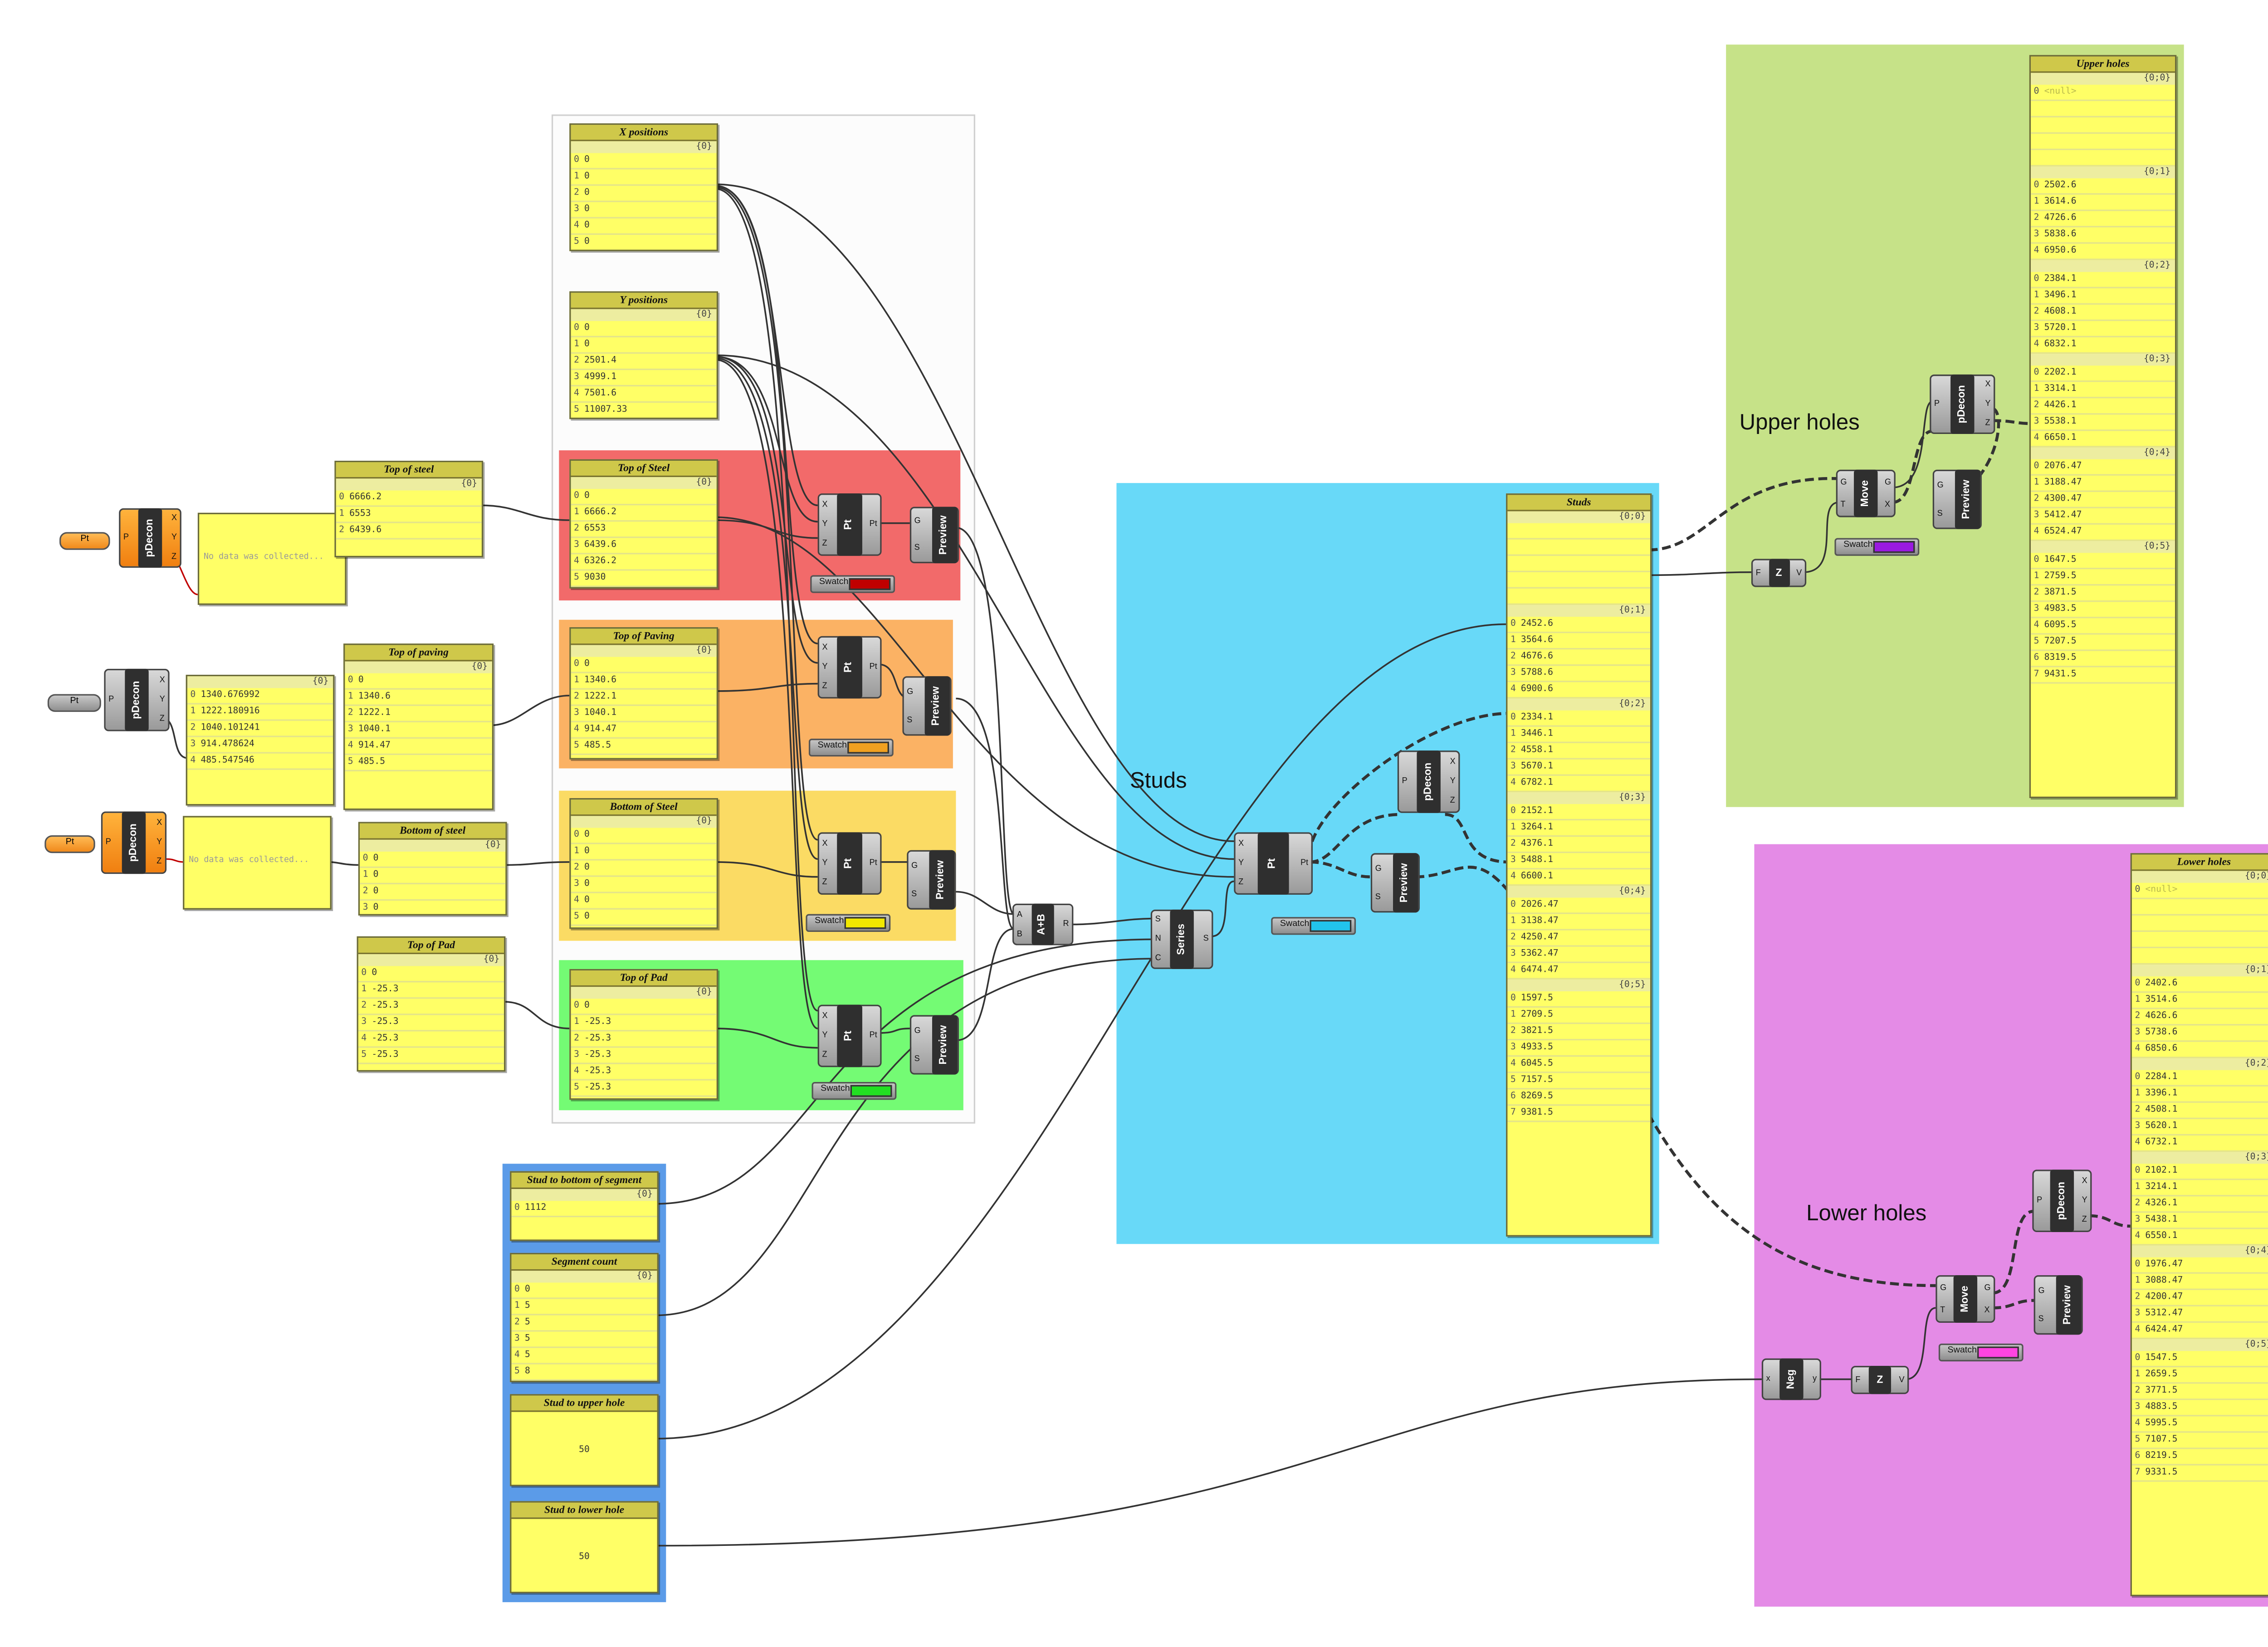 This screenshot has width=2268, height=1647. What do you see at coordinates (584, 1307) in the screenshot?
I see `panel-row: 15` at bounding box center [584, 1307].